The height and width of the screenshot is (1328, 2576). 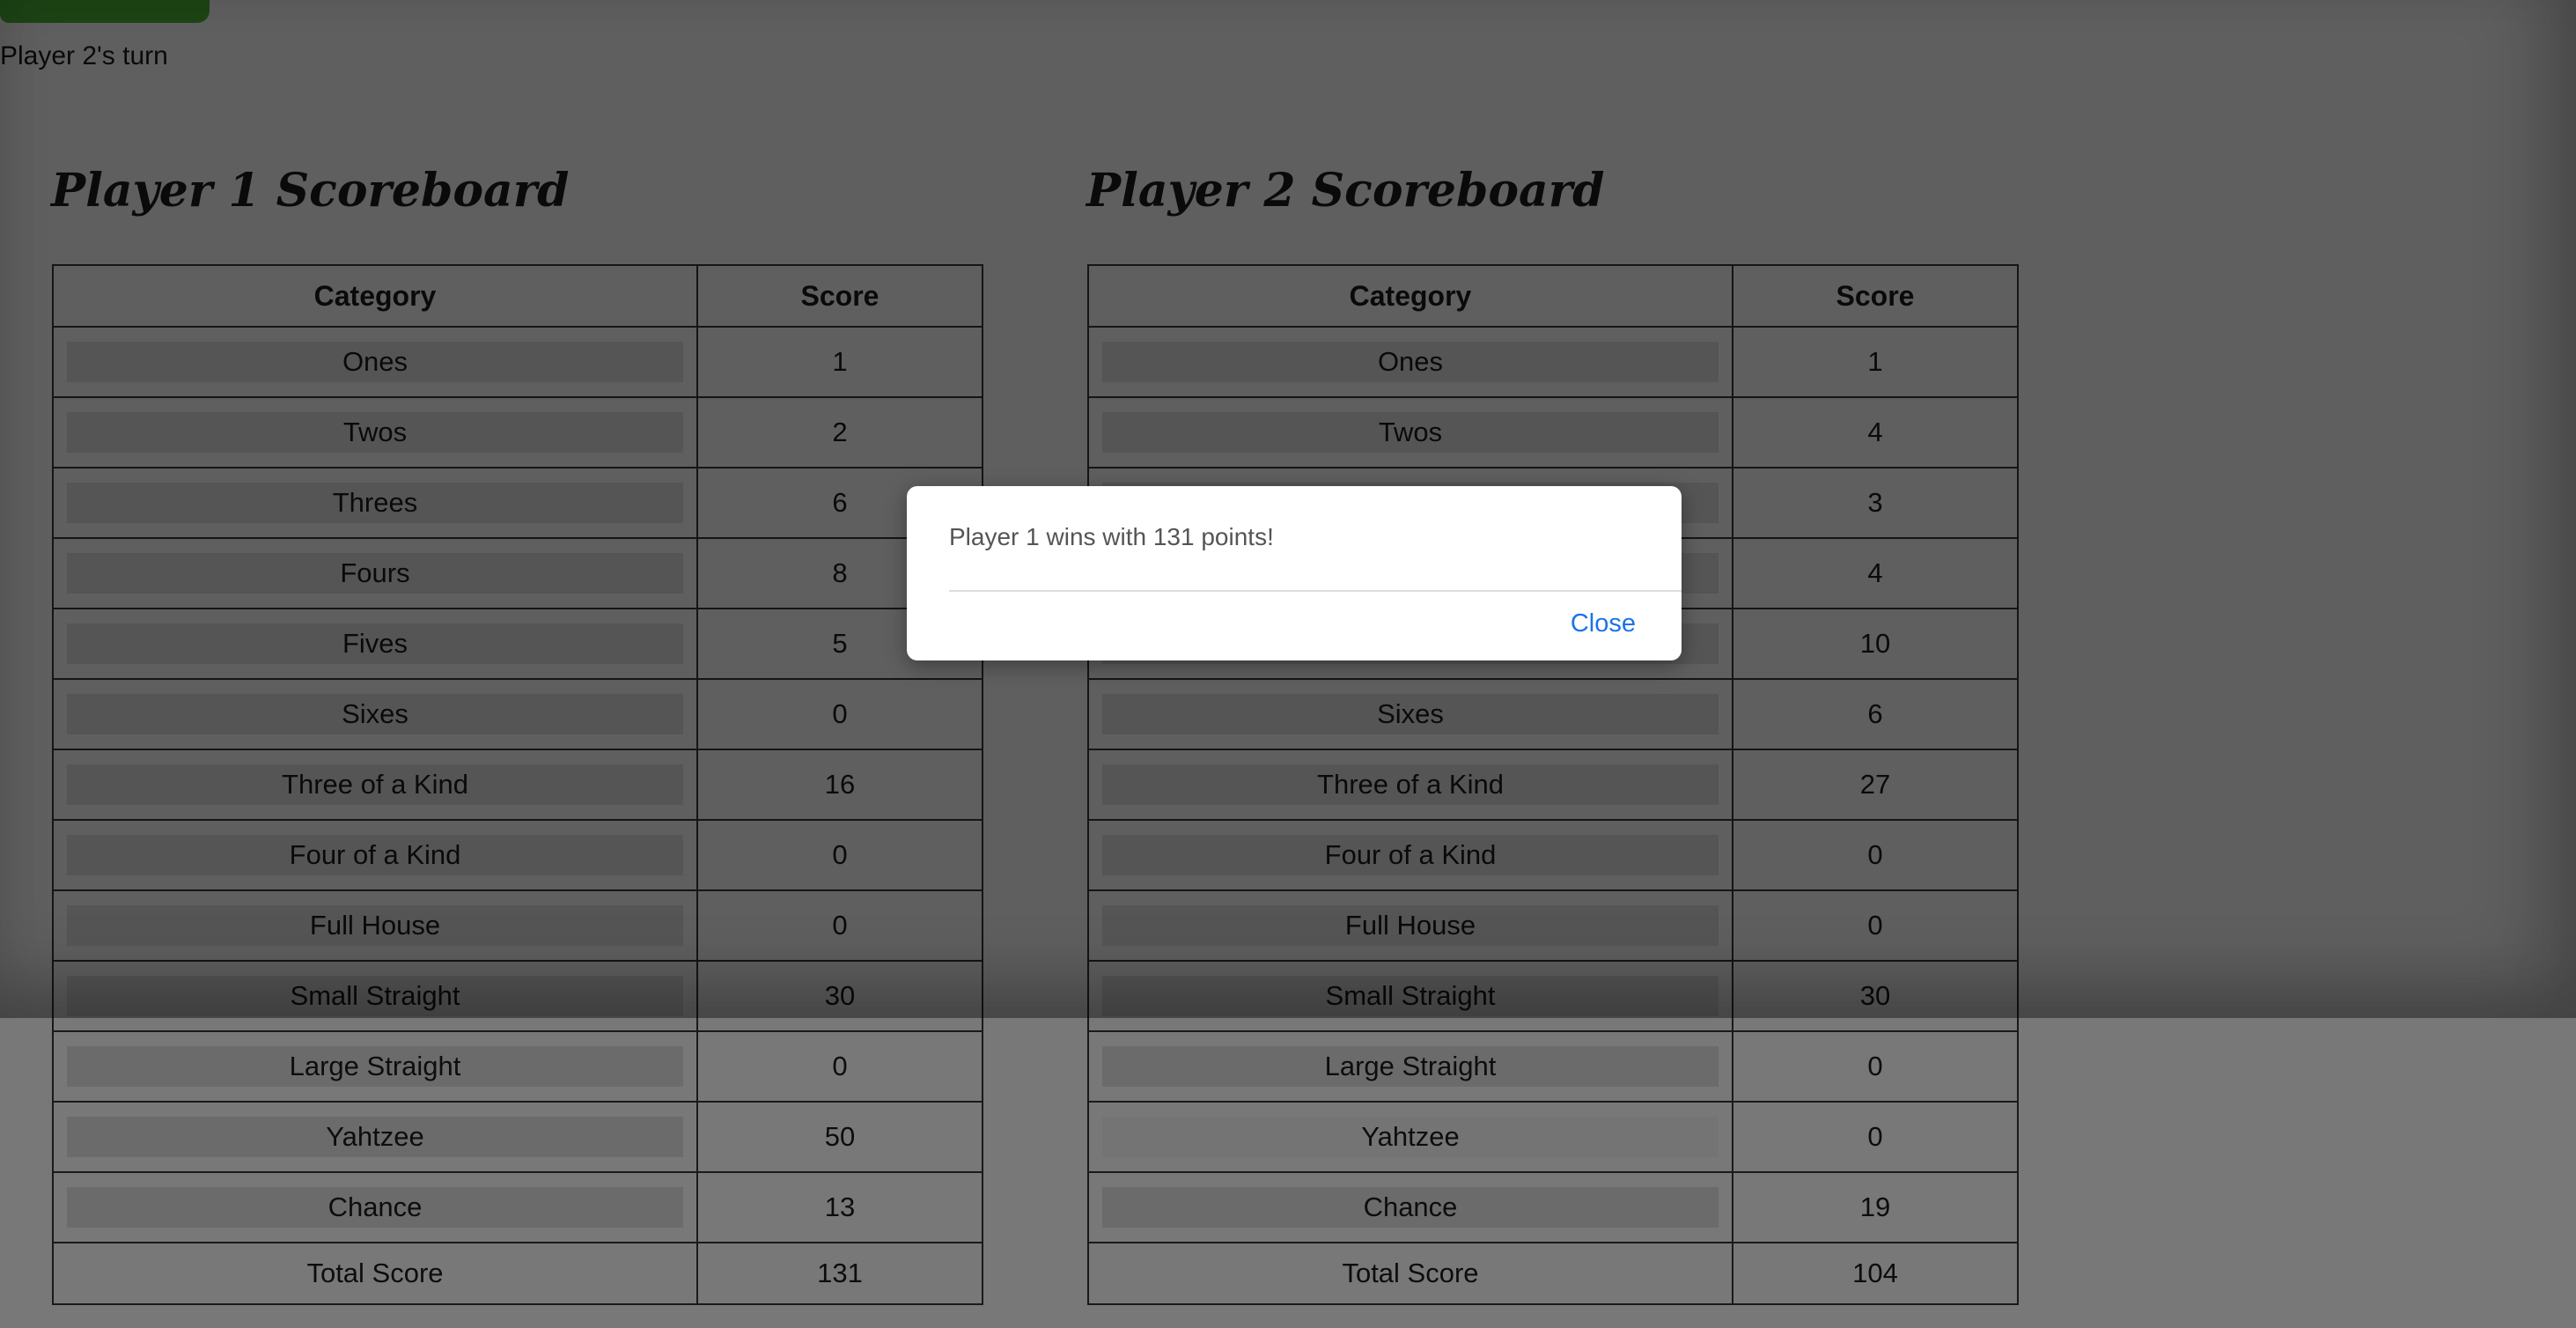 I want to click on close-button: Close, so click(x=1603, y=623).